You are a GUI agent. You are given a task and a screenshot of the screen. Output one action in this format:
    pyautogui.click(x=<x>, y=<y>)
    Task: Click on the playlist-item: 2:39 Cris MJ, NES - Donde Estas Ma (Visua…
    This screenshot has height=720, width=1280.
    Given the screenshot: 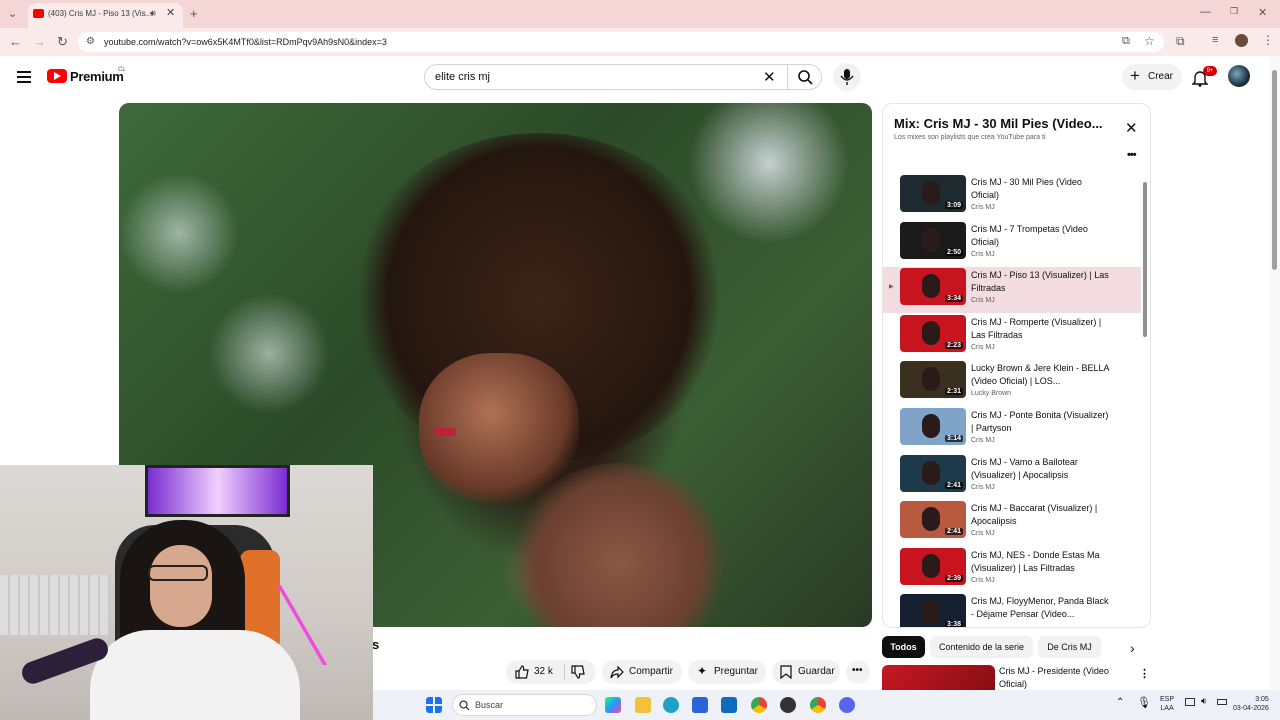 What is the action you would take?
    pyautogui.click(x=1012, y=570)
    